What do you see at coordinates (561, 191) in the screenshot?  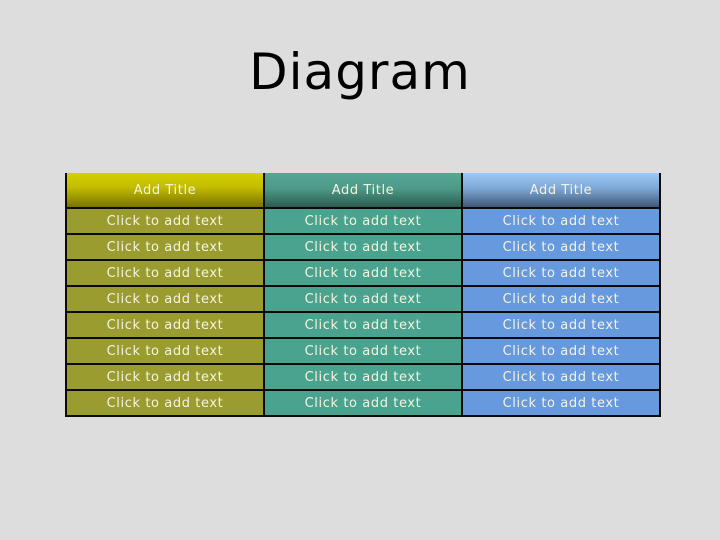 I see `column-title-3: Add Title` at bounding box center [561, 191].